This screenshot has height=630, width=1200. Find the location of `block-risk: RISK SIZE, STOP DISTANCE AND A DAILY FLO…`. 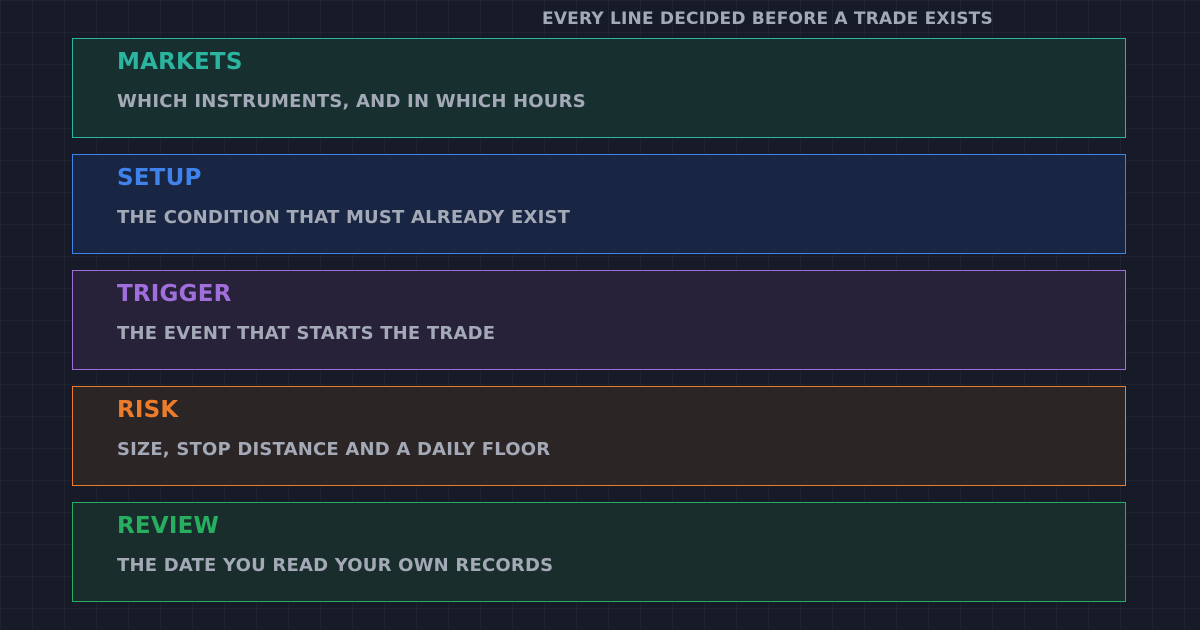

block-risk: RISK SIZE, STOP DISTANCE AND A DAILY FLO… is located at coordinates (599, 436).